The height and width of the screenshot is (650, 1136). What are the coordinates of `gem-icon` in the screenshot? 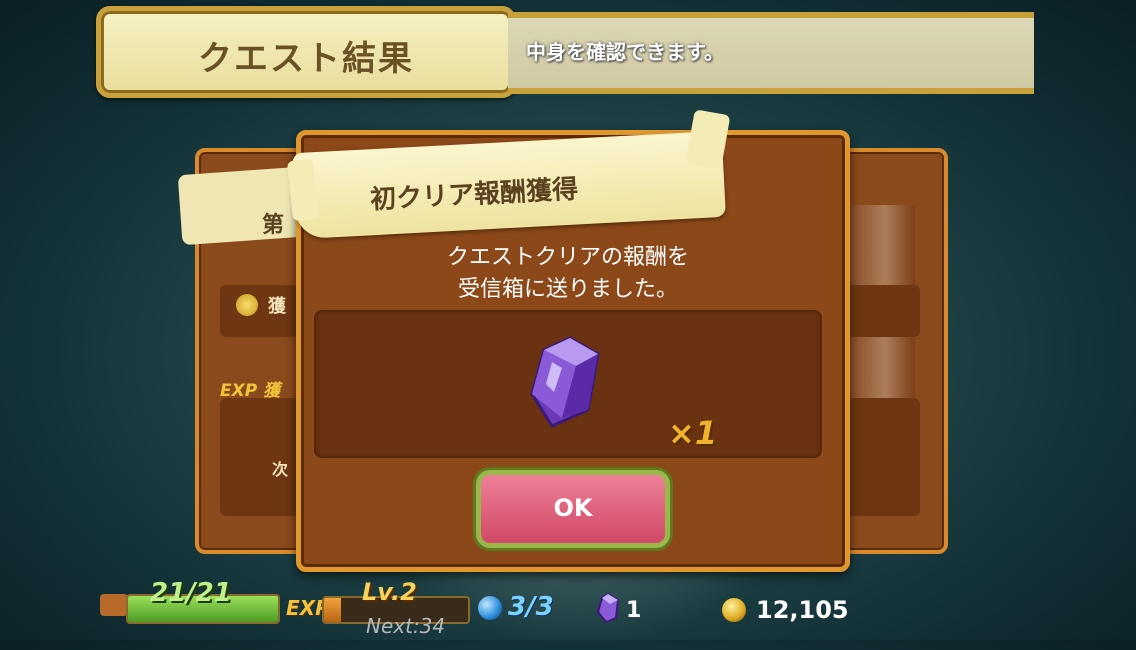 It's located at (608, 608).